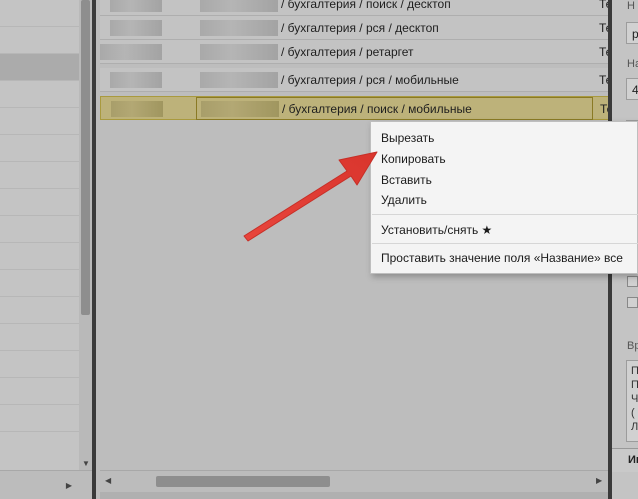  I want to click on campaign-path-cell: / бухгалтерия / поиск / мобильные, so click(377, 109).